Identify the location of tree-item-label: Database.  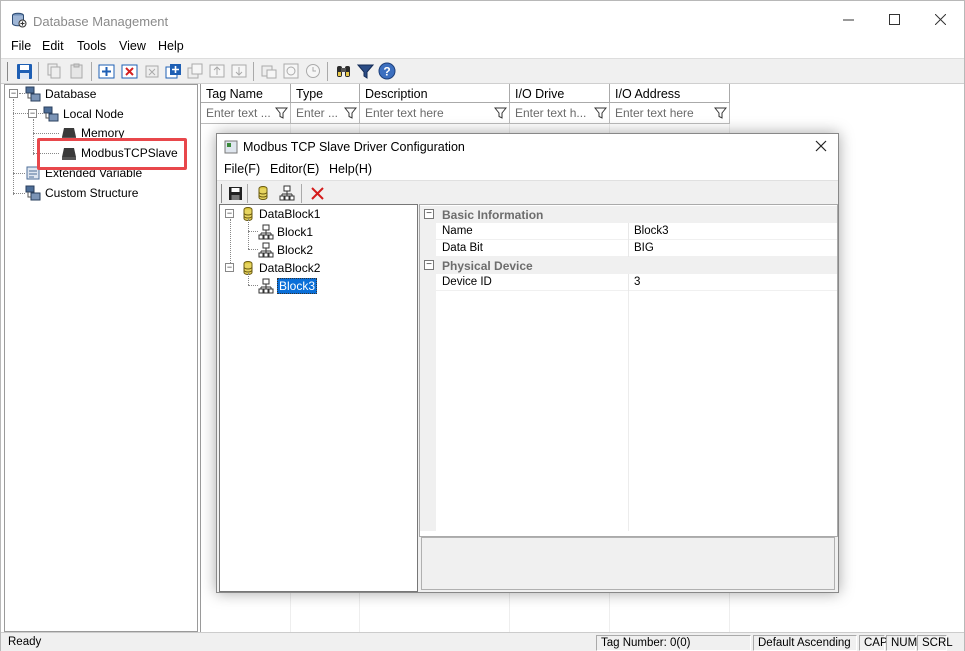
(71, 94).